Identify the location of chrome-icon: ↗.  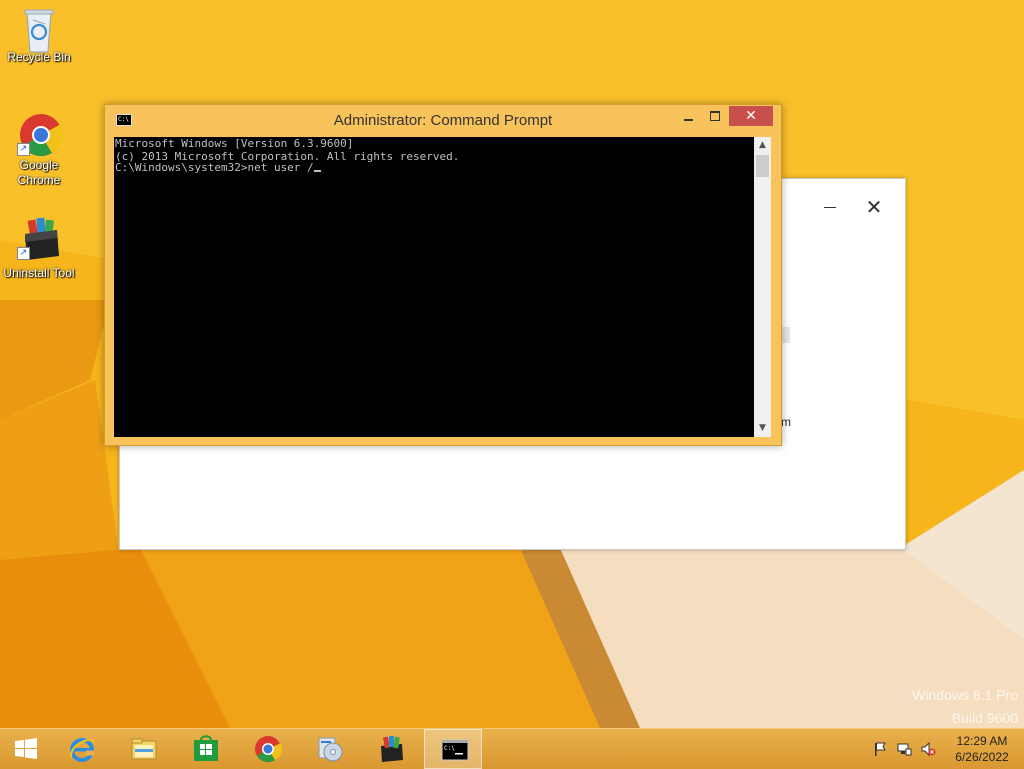
(40, 134).